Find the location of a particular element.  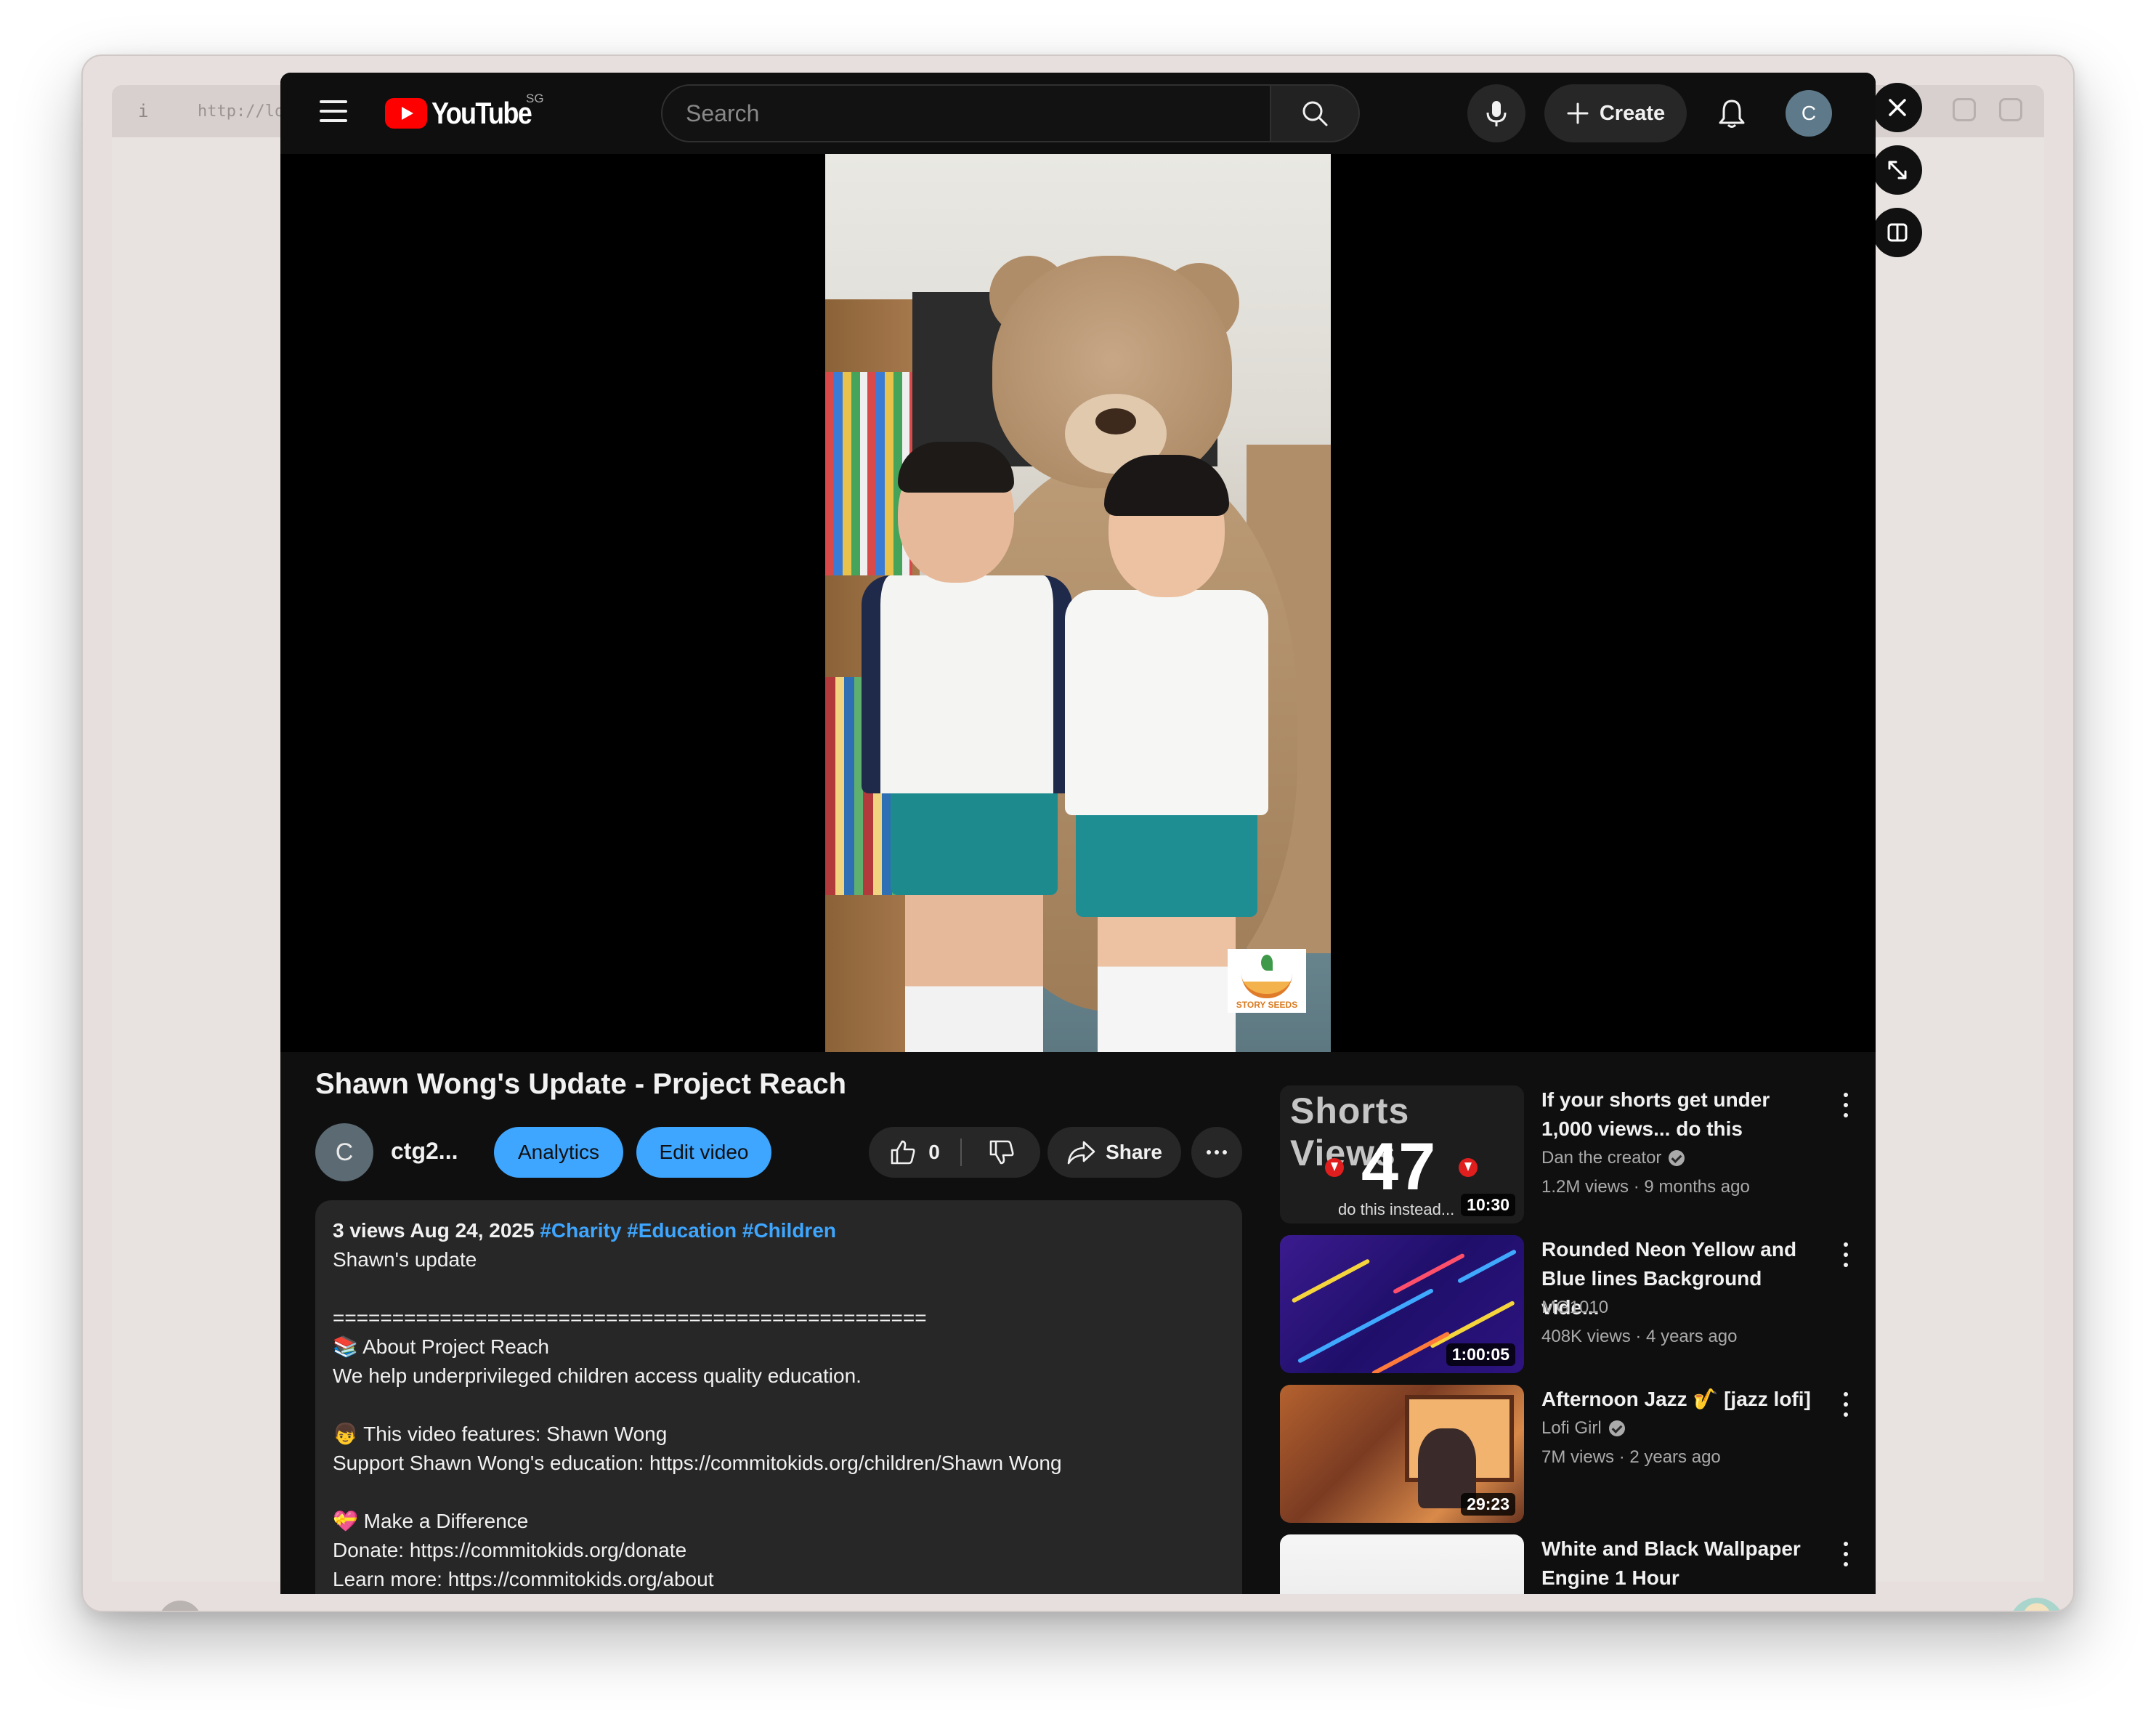

description-line: 👦 This video features: Shawn Wong is located at coordinates (500, 1434).